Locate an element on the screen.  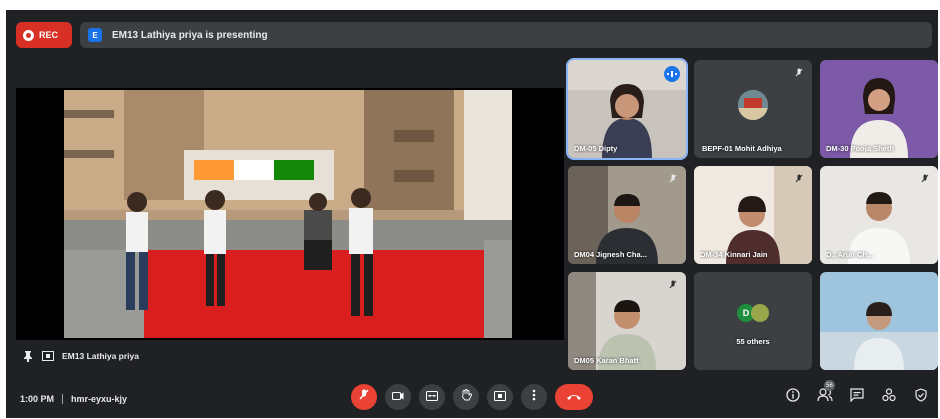
presenting-banner: E EM13 Lathiya priya is presenting is located at coordinates (506, 35).